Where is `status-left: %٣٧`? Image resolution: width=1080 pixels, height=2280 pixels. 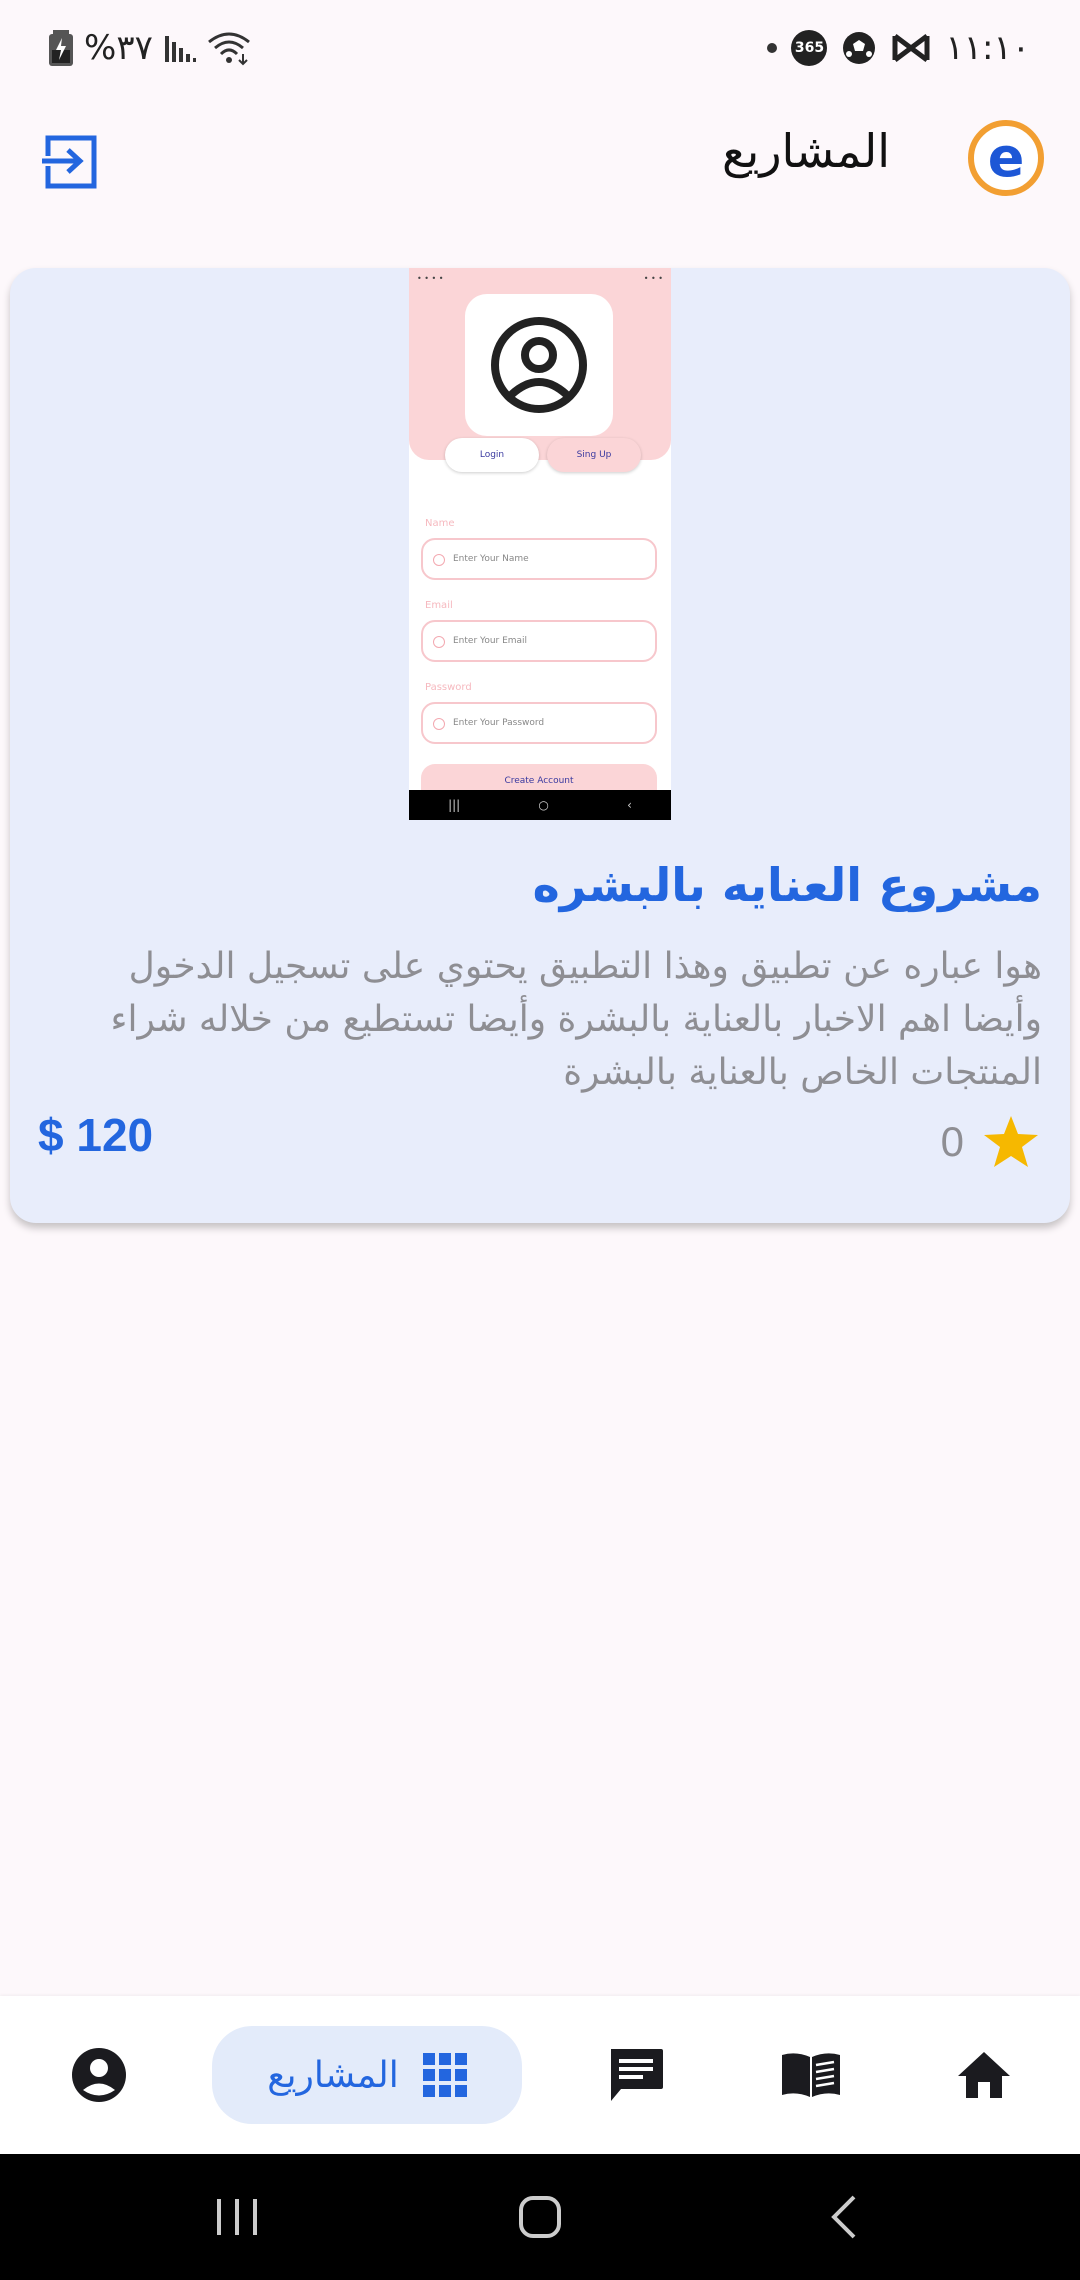
status-left: %٣٧ is located at coordinates (149, 48).